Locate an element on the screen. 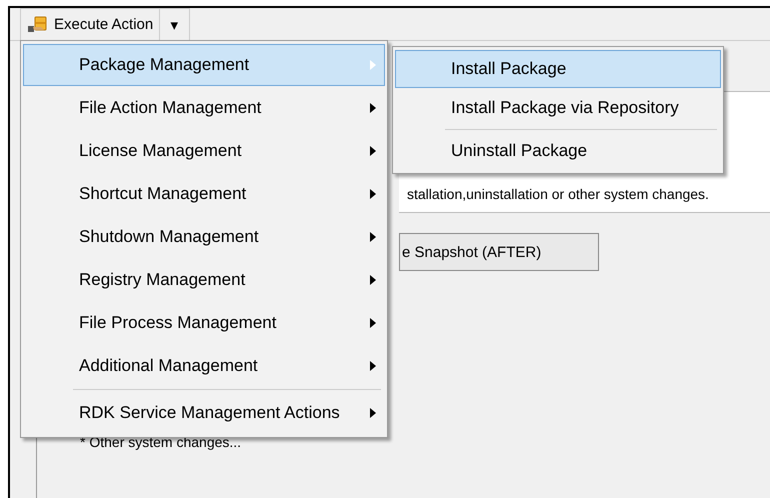 This screenshot has width=770, height=498. menu-item: File Process Management is located at coordinates (204, 323).